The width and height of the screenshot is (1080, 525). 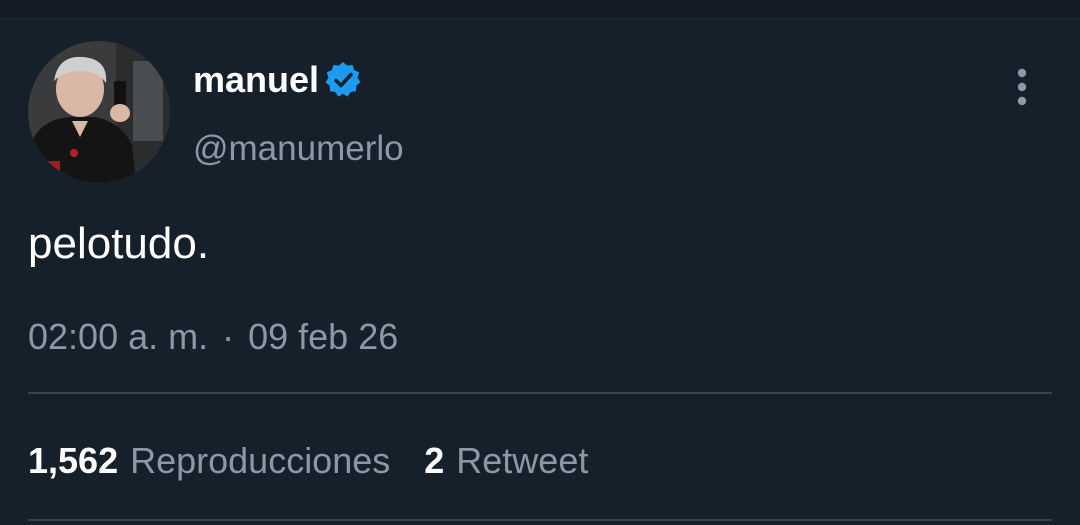 What do you see at coordinates (213, 337) in the screenshot?
I see `tweet-timestamp: 02:00 a. m. · 09 feb 26` at bounding box center [213, 337].